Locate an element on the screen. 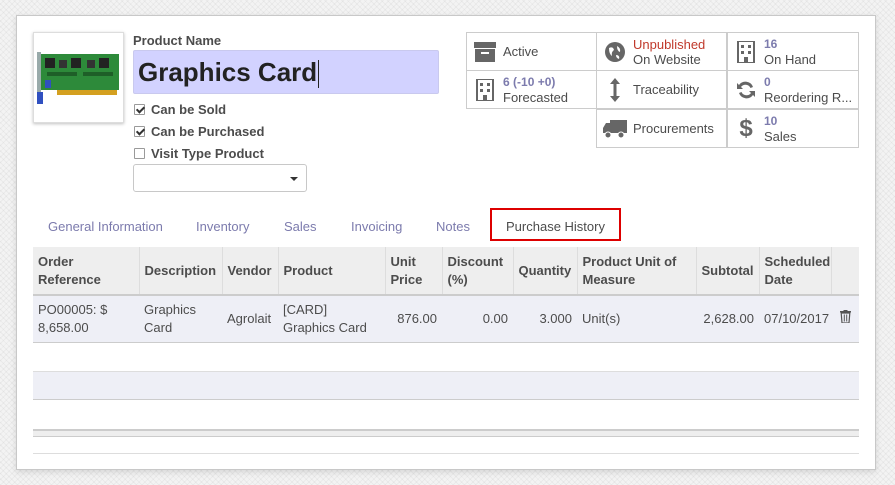 The width and height of the screenshot is (895, 485). website-label: On Website is located at coordinates (667, 59).